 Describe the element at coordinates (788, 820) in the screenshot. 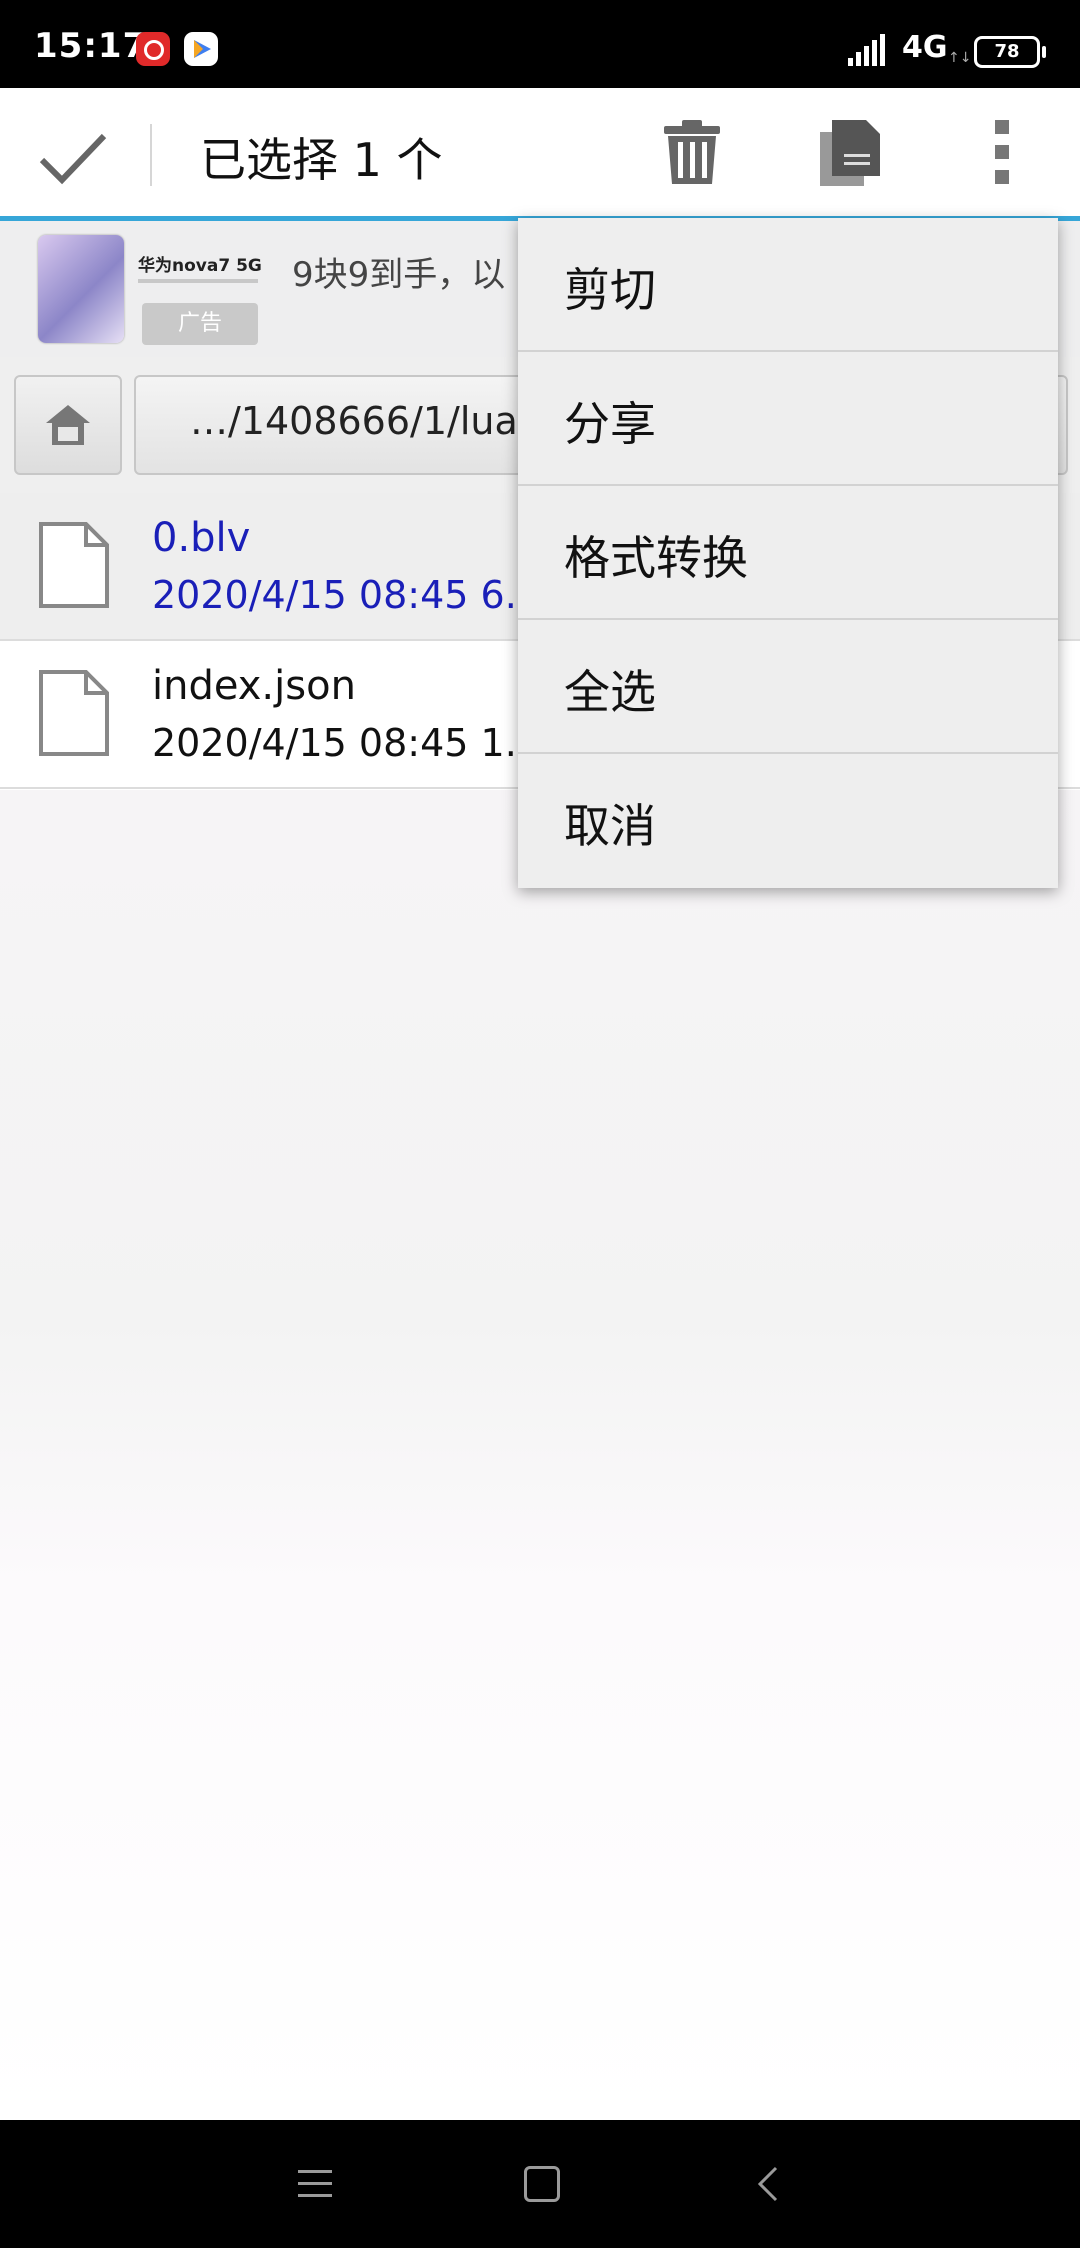

I see `menu-item-cancel: 取消` at that location.